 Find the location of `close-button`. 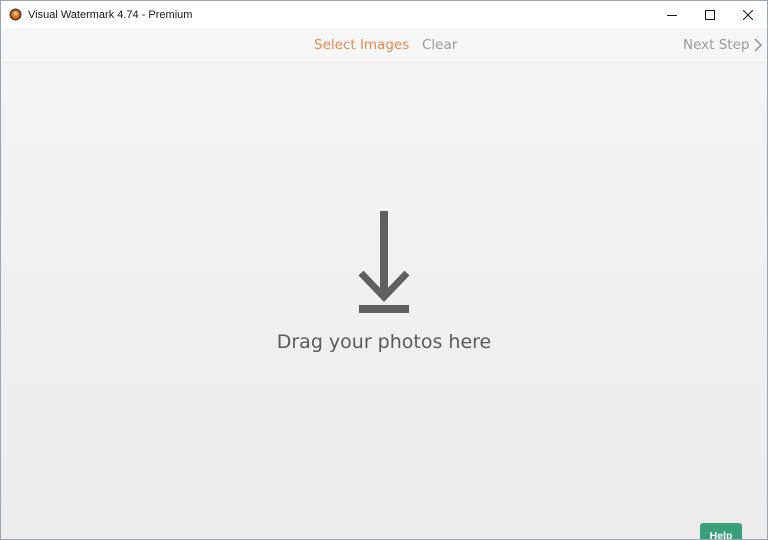

close-button is located at coordinates (748, 14).